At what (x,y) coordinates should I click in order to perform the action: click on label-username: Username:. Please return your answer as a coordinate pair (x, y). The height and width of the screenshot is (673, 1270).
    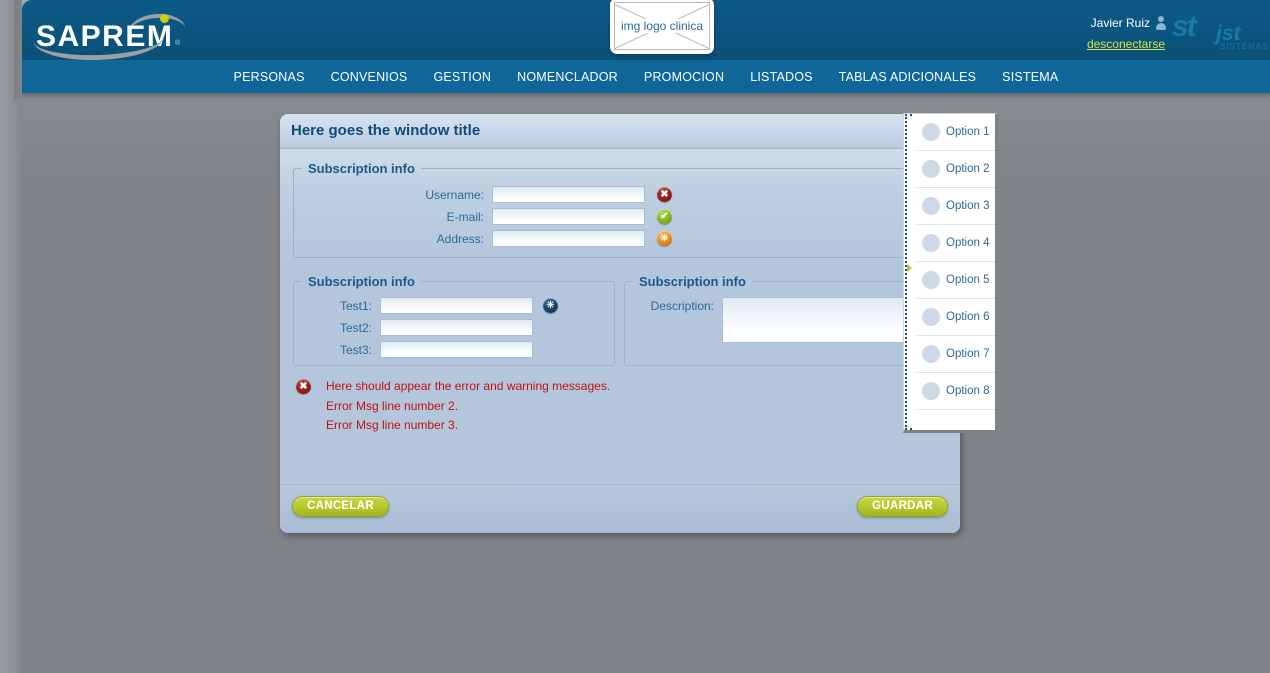
    Looking at the image, I should click on (454, 194).